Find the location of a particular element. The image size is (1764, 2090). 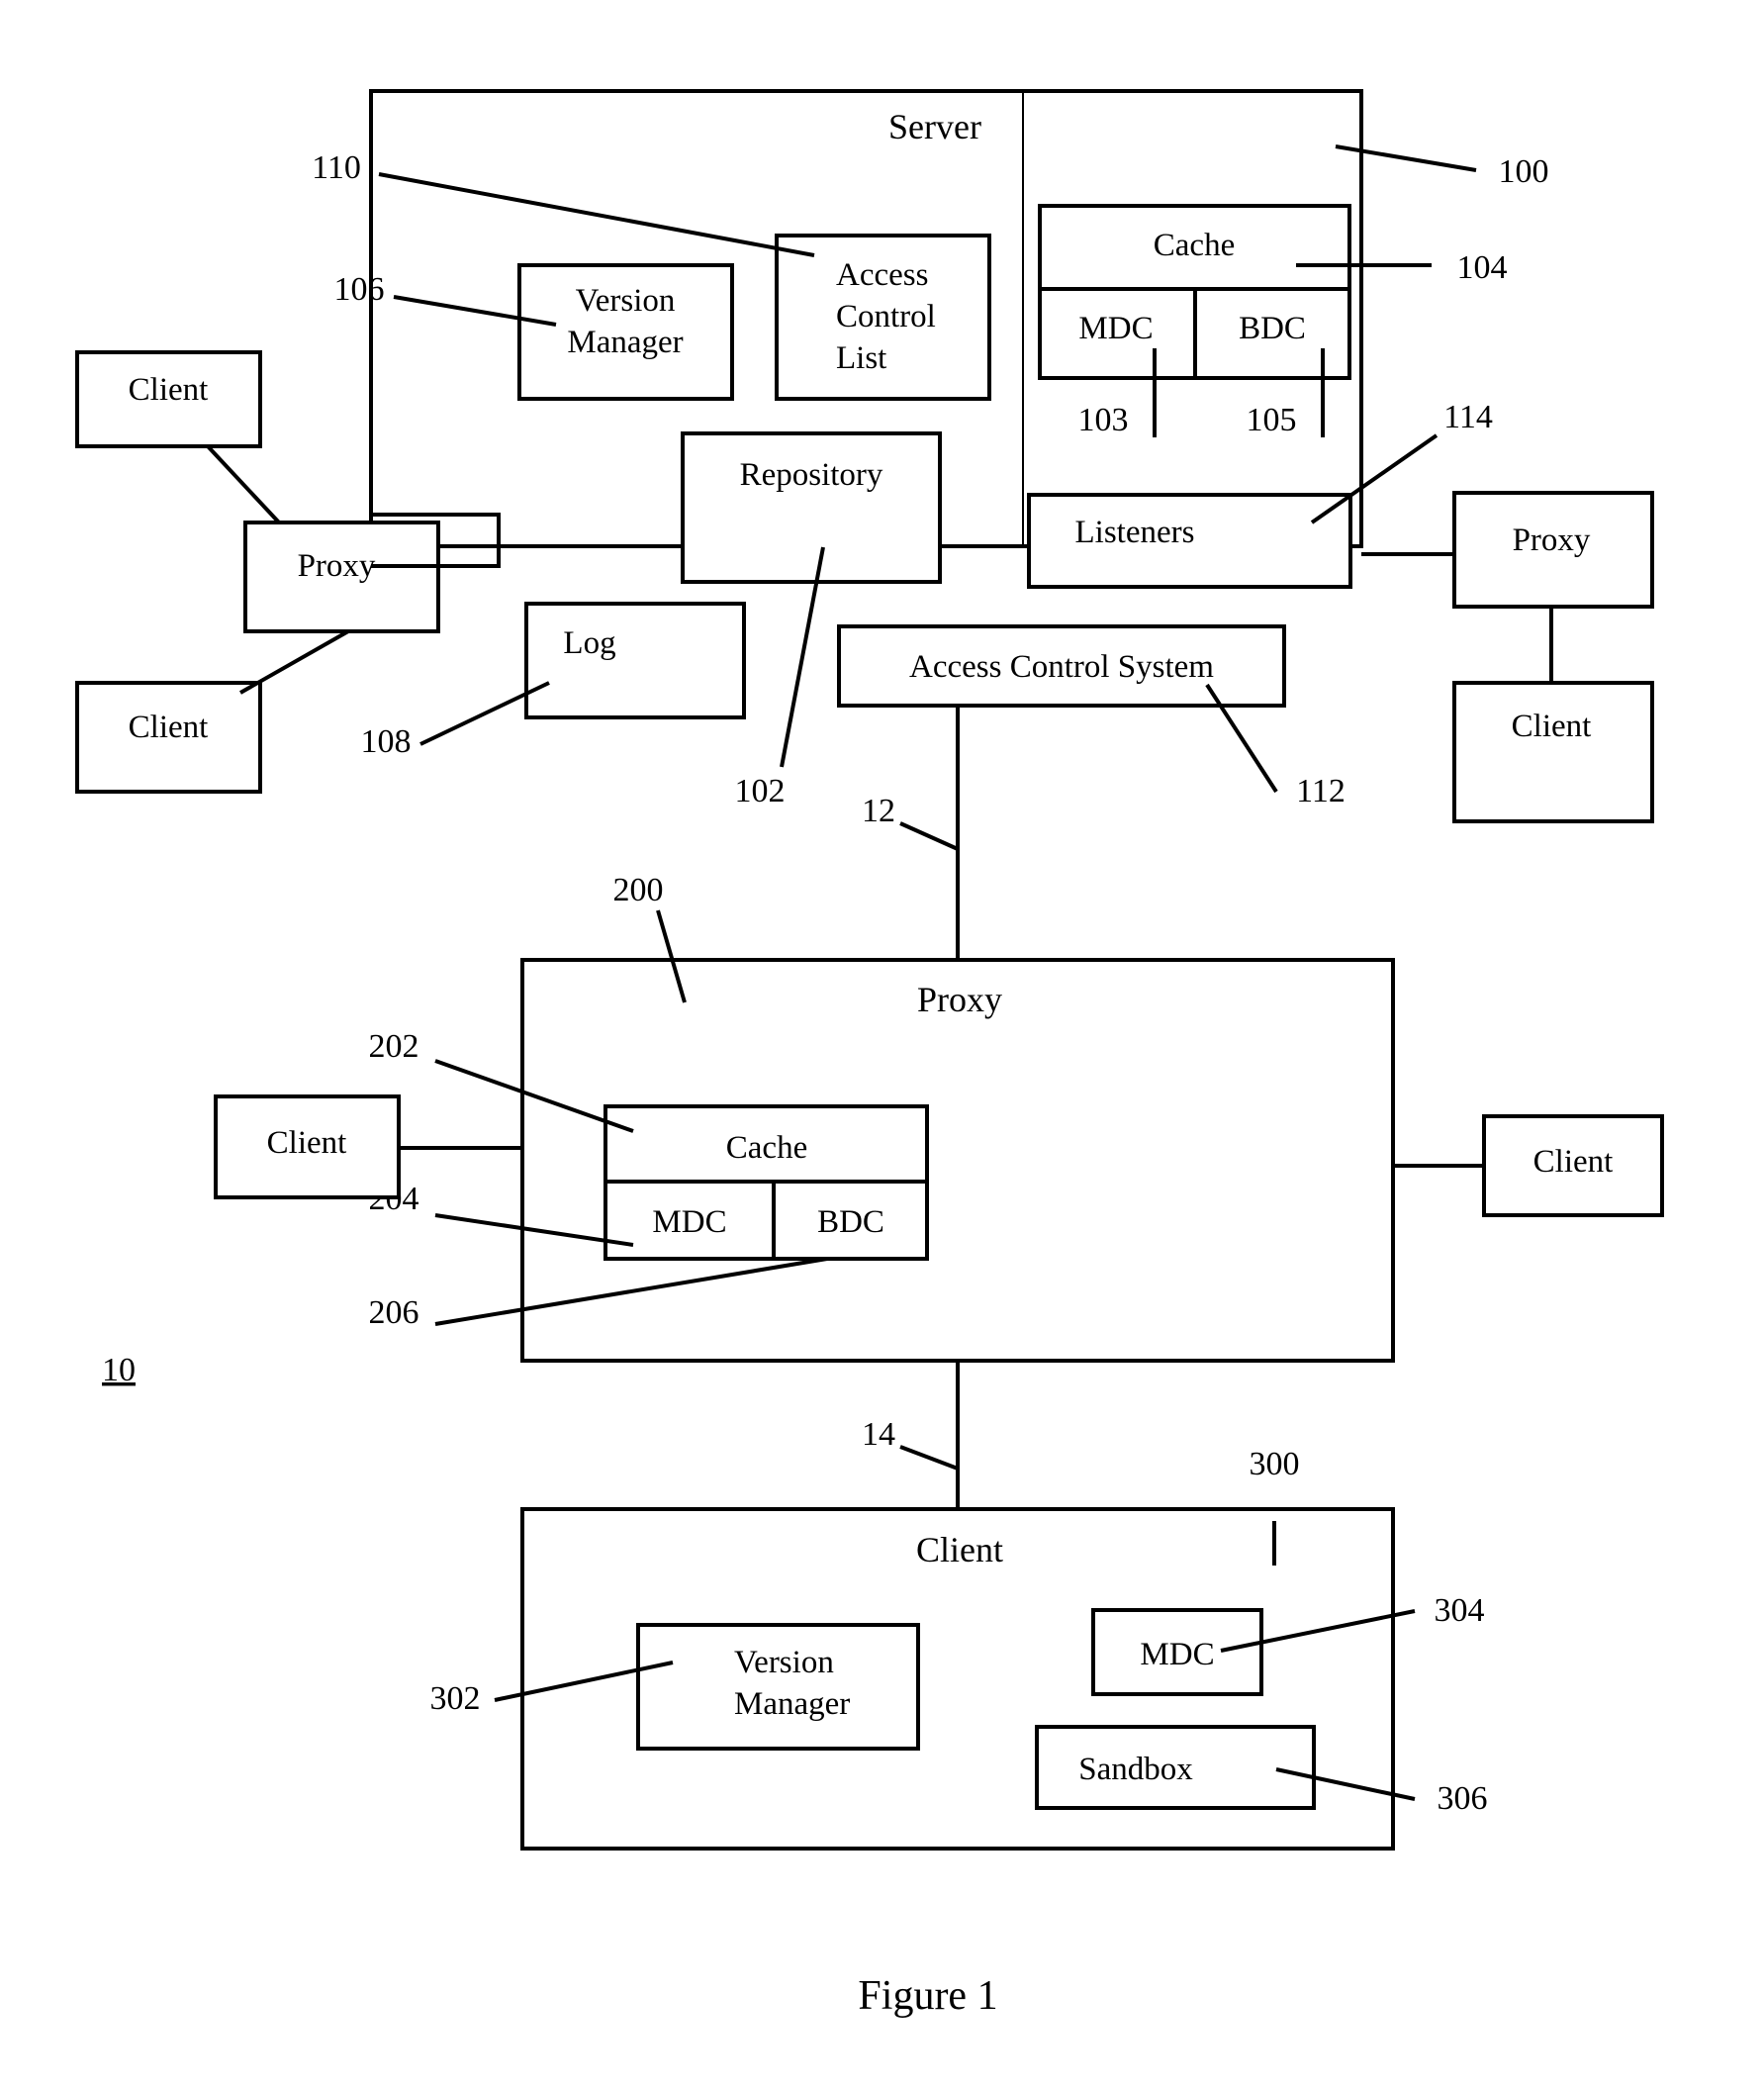

ref-12-leader is located at coordinates (929, 836).